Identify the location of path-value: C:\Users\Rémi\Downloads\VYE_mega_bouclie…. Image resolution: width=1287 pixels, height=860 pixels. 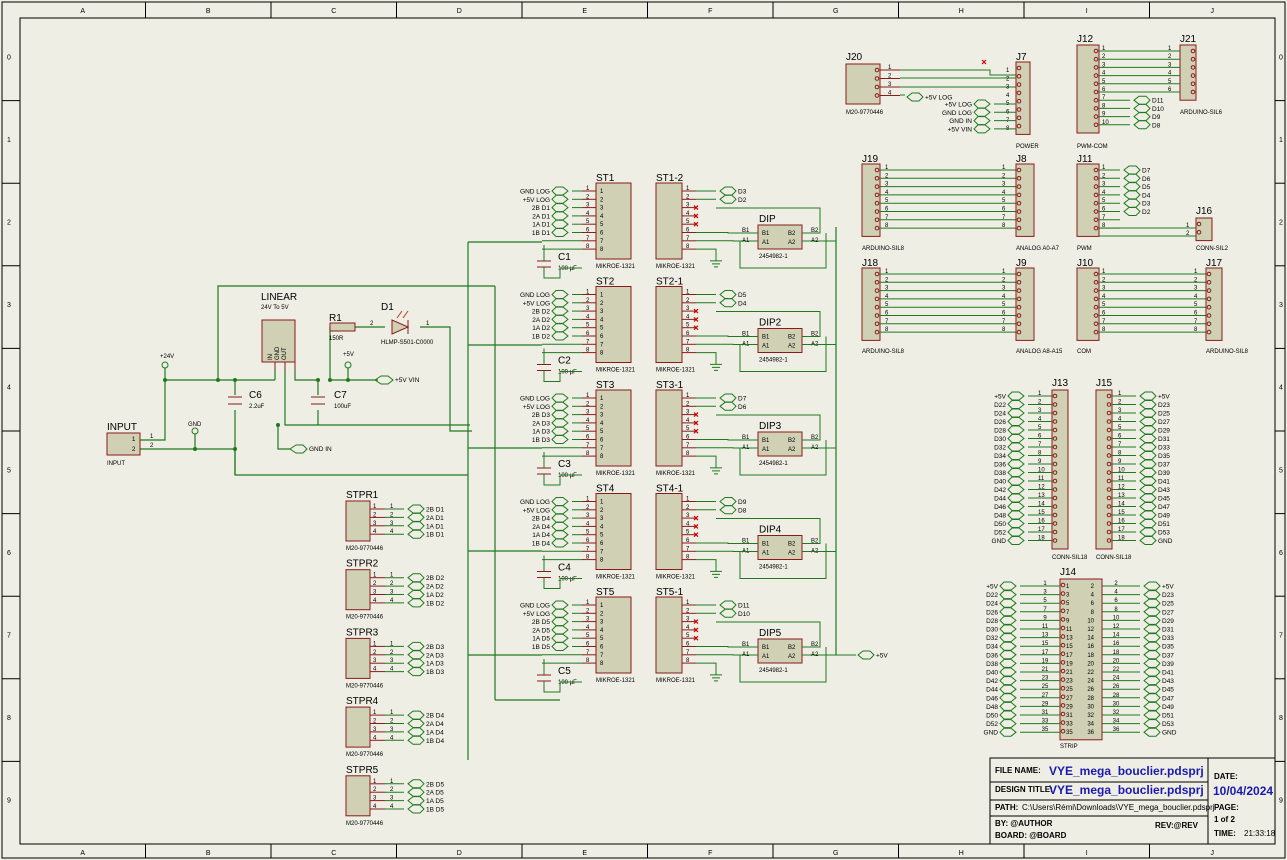
(1118, 807).